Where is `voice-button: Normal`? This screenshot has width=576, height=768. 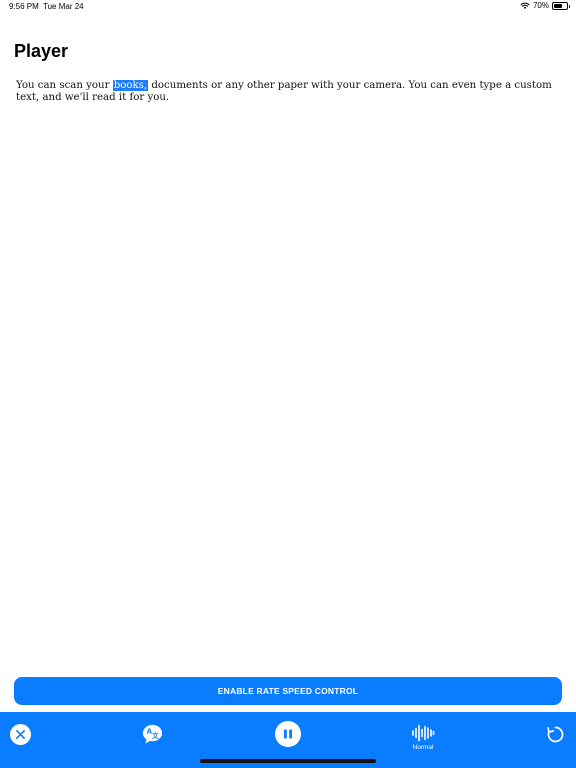
voice-button: Normal is located at coordinates (423, 742).